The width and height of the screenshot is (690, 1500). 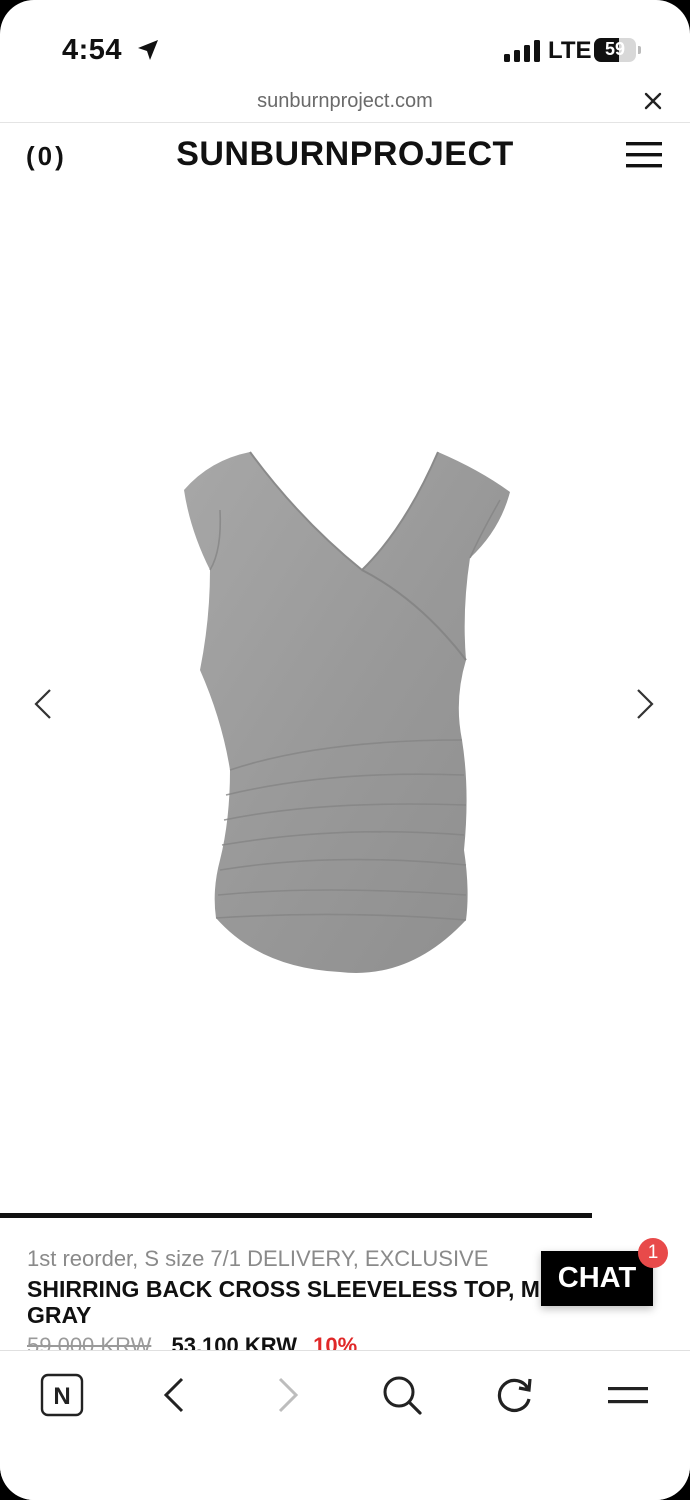 I want to click on back-icon, so click(x=174, y=1395).